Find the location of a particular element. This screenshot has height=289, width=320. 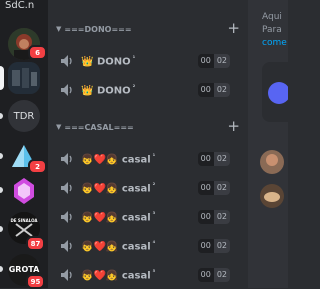

unread-badge: 95 is located at coordinates (35, 281).